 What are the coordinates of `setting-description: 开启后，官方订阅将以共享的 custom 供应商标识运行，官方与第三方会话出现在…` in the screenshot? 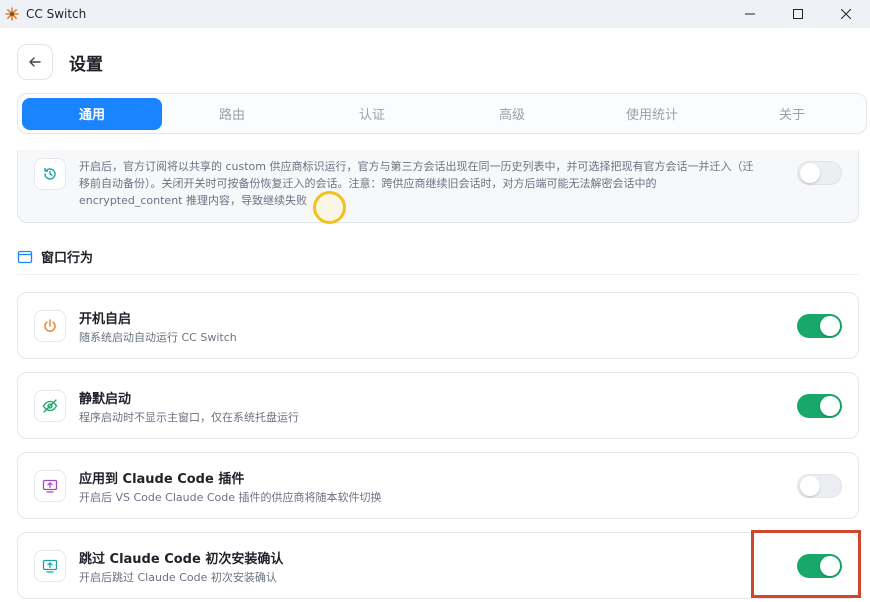 It's located at (416, 183).